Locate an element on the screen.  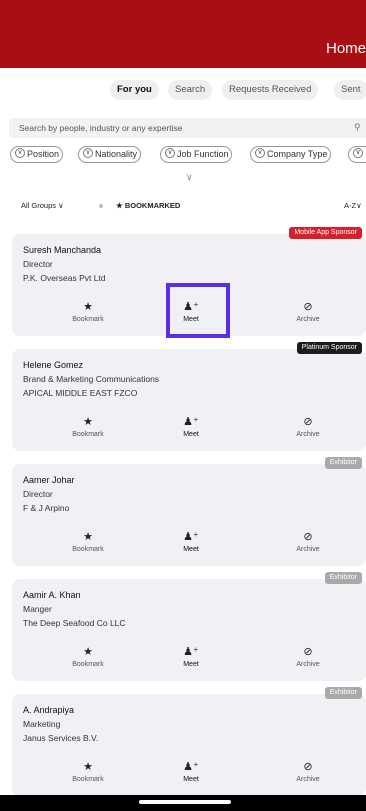
filter-job-function: ∨ Job Function is located at coordinates (196, 154).